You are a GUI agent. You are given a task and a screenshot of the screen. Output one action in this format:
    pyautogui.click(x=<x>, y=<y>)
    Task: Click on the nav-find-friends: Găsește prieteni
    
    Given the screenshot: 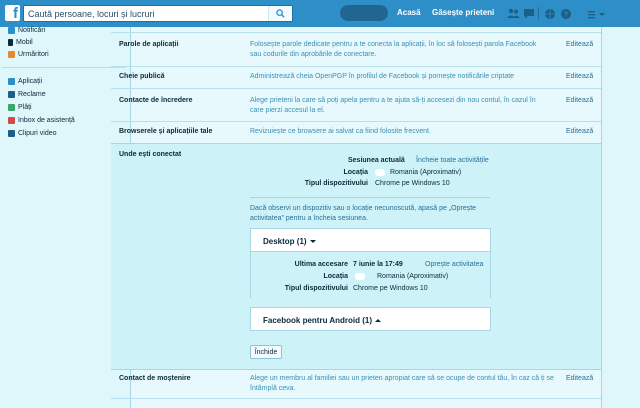 What is the action you would take?
    pyautogui.click(x=463, y=12)
    